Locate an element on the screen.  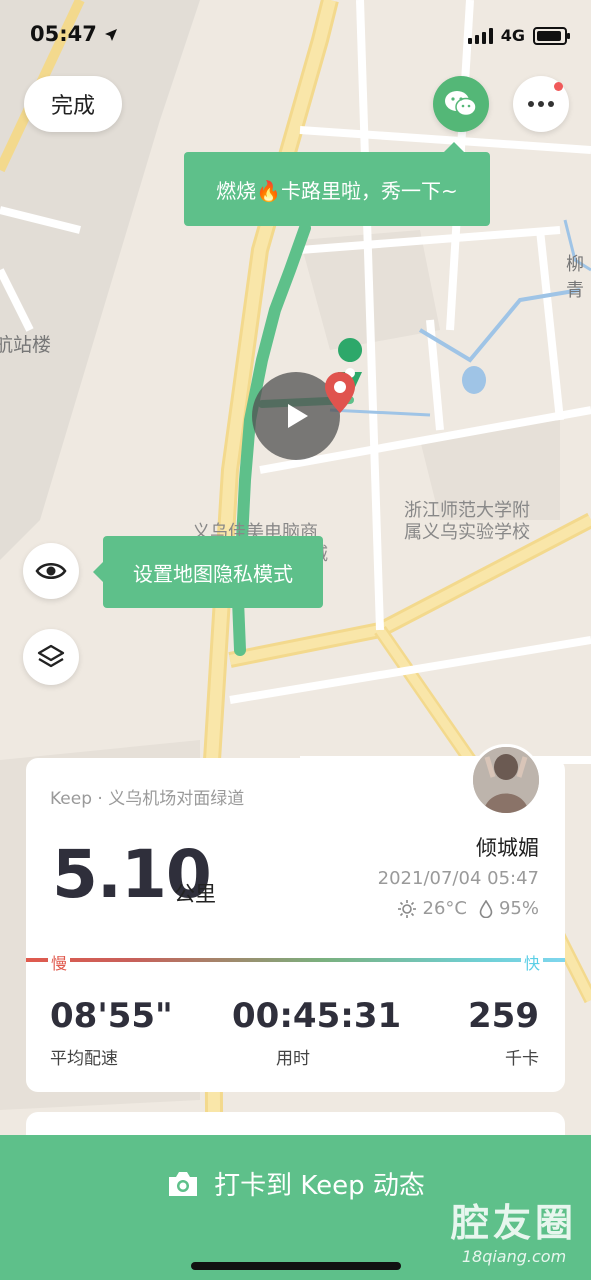
workout-datetime: 2021/07/04 05:47 is located at coordinates (458, 878).